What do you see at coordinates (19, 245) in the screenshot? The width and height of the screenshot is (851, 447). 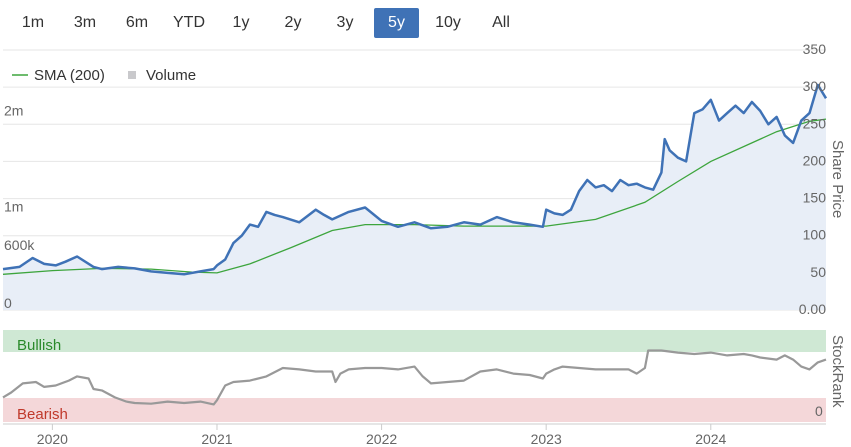 I see `volume-axis-tick-2: 600k` at bounding box center [19, 245].